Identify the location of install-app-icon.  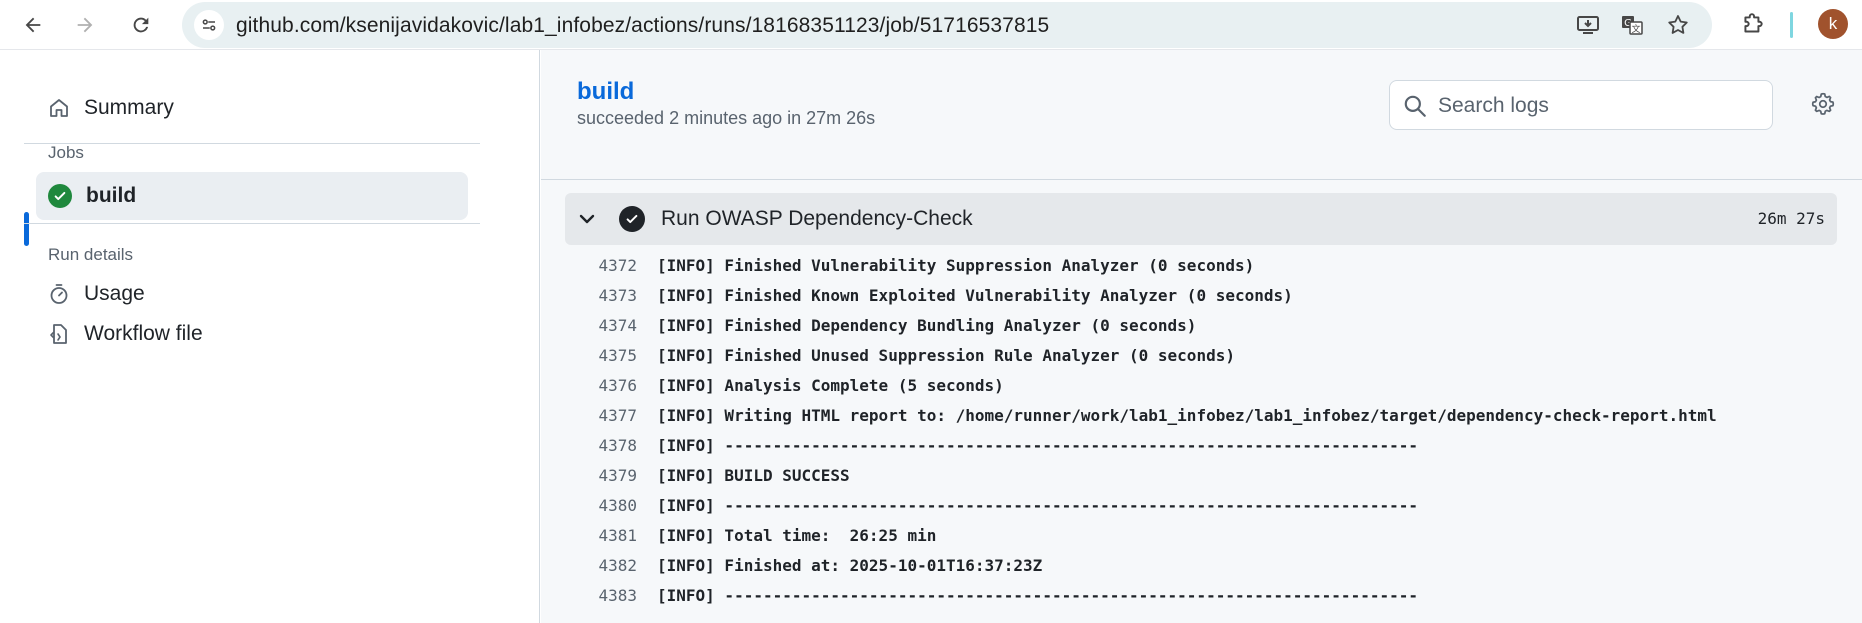
(1588, 25).